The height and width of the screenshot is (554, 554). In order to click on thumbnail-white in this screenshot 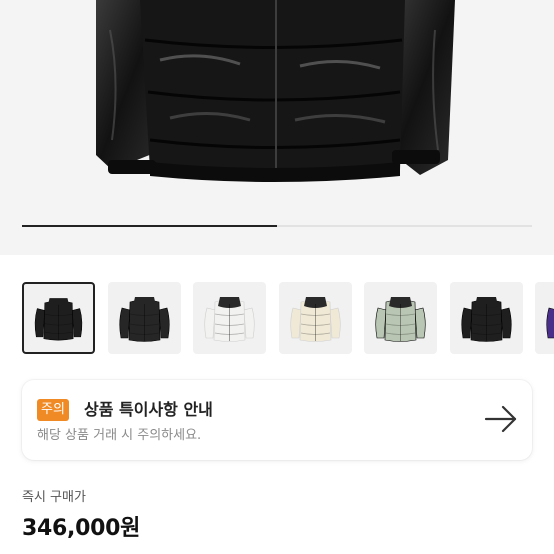, I will do `click(229, 318)`.